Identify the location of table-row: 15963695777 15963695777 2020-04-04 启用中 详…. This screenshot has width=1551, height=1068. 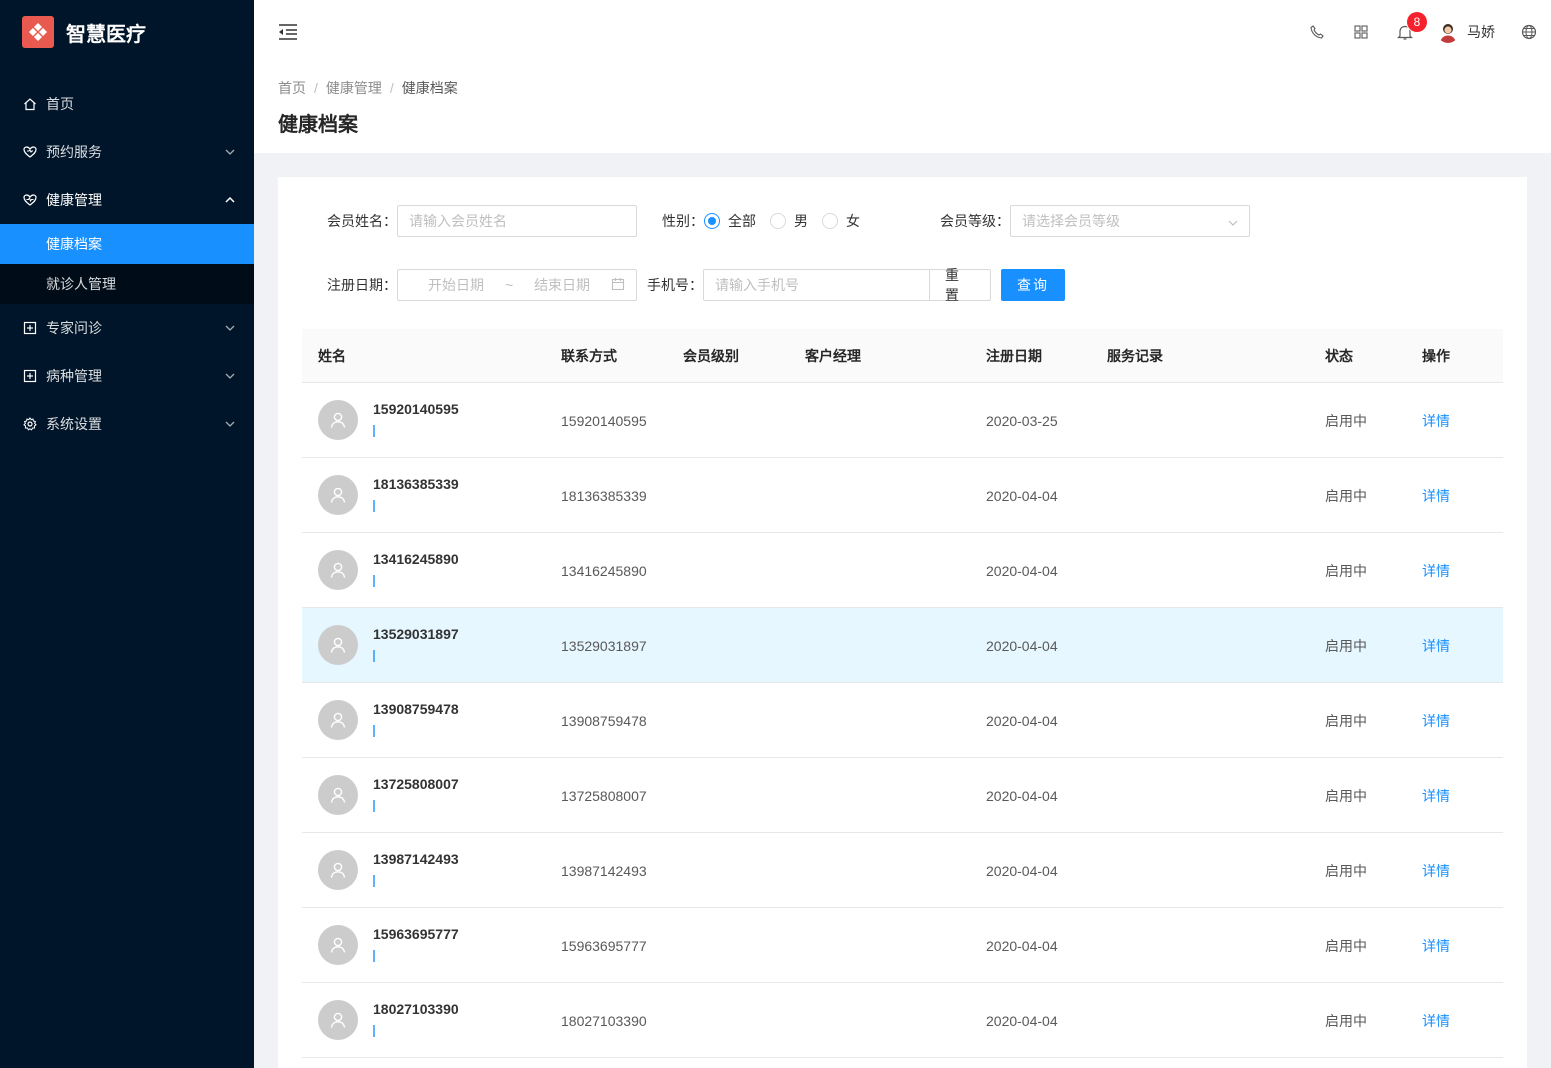
(902, 945).